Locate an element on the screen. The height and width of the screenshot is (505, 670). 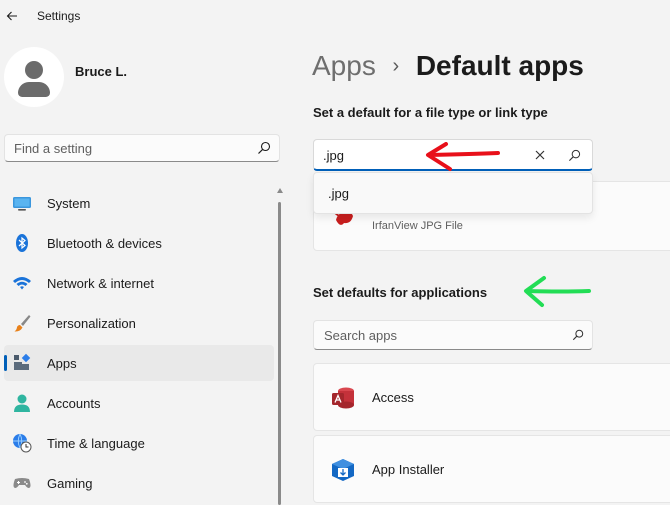
gamepad-icon is located at coordinates (22, 483).